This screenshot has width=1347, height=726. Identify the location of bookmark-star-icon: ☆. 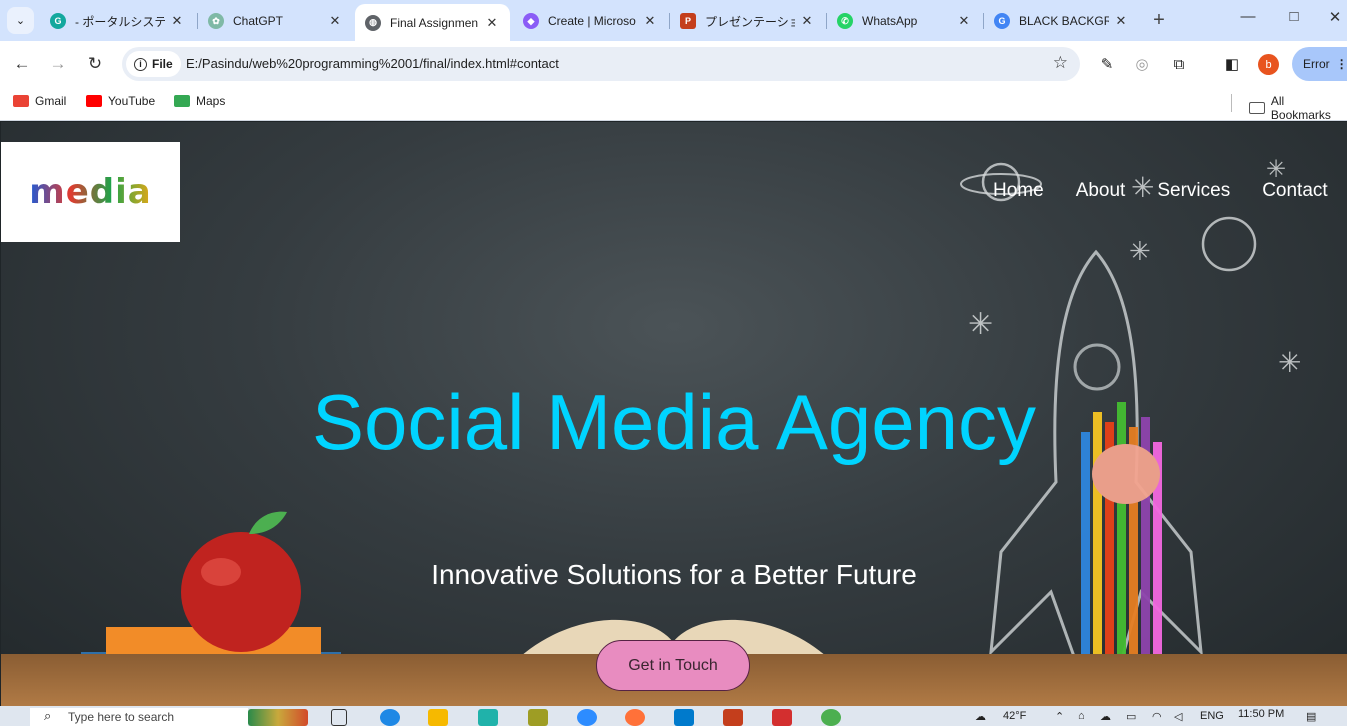
(1060, 63).